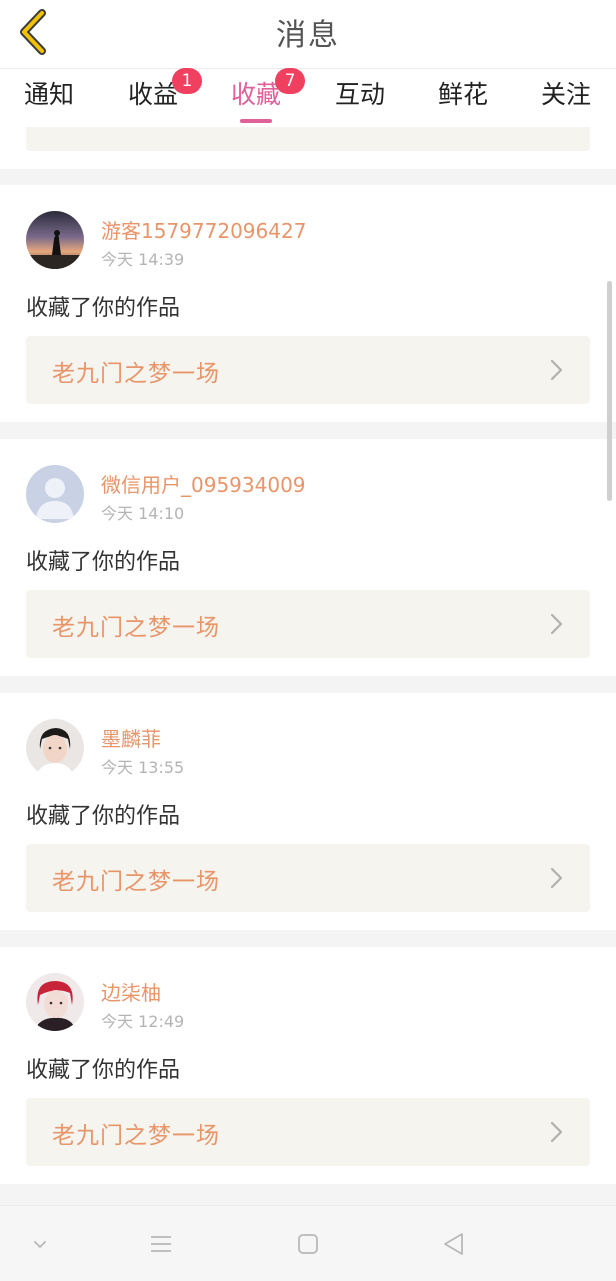 The width and height of the screenshot is (616, 1281). I want to click on tab-flowers: 鲜花, so click(463, 101).